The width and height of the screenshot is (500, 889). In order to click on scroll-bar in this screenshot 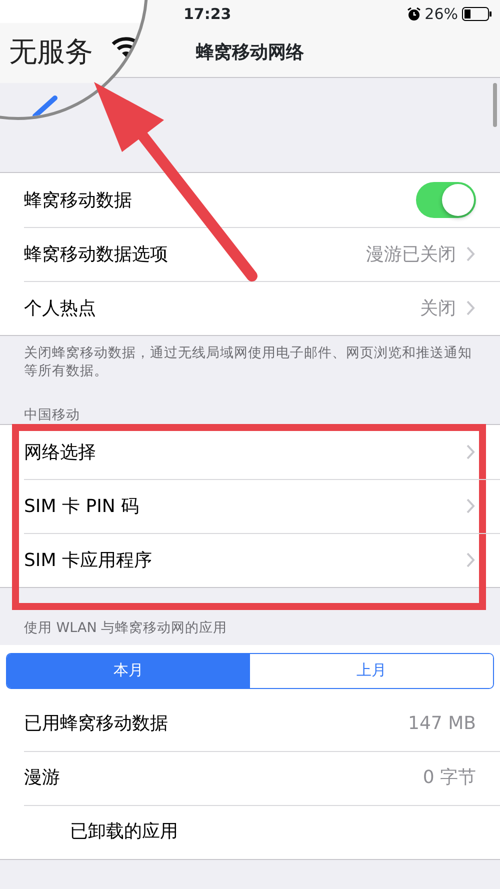, I will do `click(495, 105)`.